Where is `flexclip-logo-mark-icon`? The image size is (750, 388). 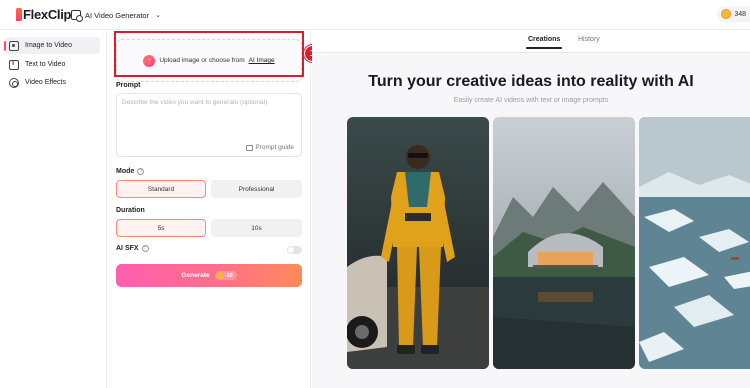
flexclip-logo-mark-icon is located at coordinates (19, 14).